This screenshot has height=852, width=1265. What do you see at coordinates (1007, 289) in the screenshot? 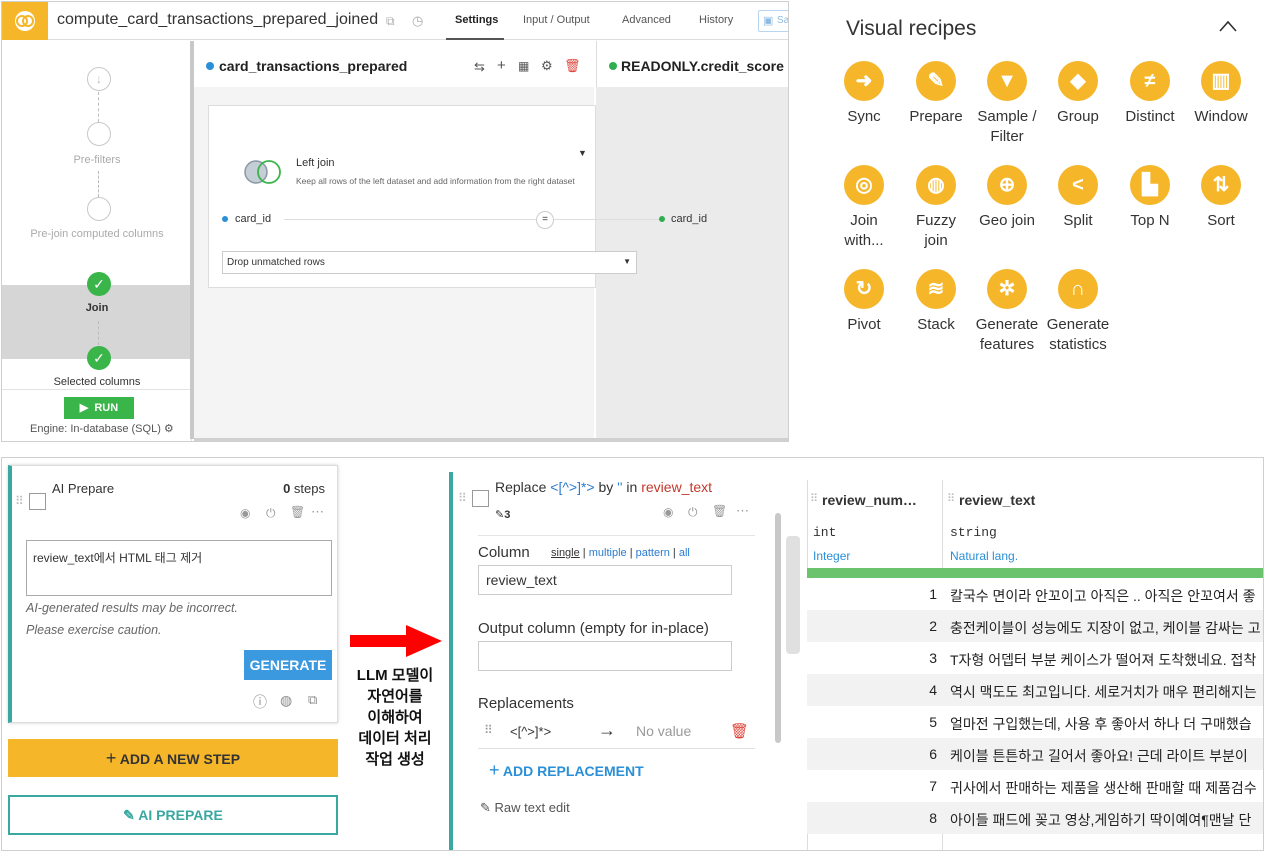
I see `gear-sparkle-icon: ✲` at bounding box center [1007, 289].